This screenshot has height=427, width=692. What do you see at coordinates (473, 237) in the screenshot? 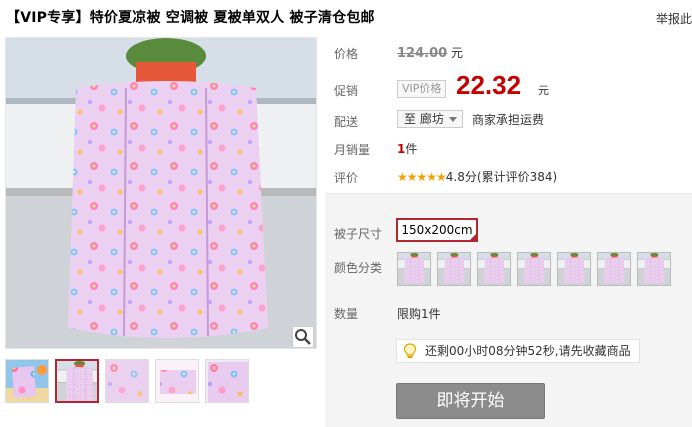
I see `selected-check-icon` at bounding box center [473, 237].